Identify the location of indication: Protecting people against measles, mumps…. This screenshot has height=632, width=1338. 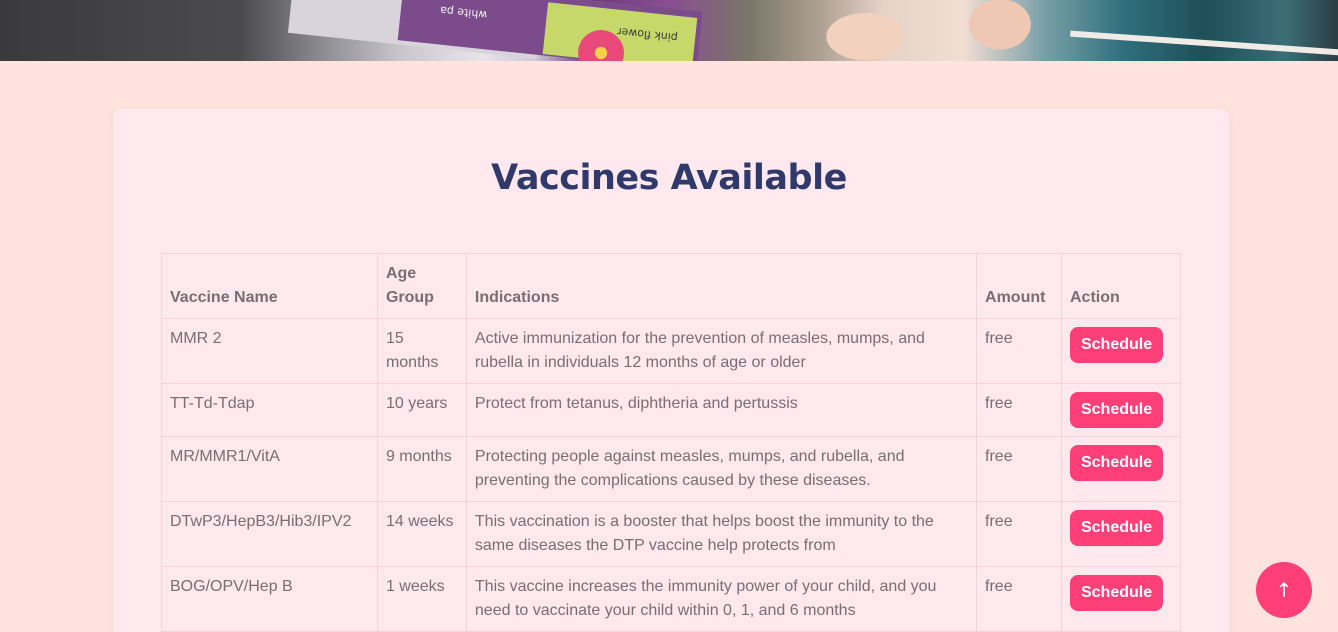
(721, 469).